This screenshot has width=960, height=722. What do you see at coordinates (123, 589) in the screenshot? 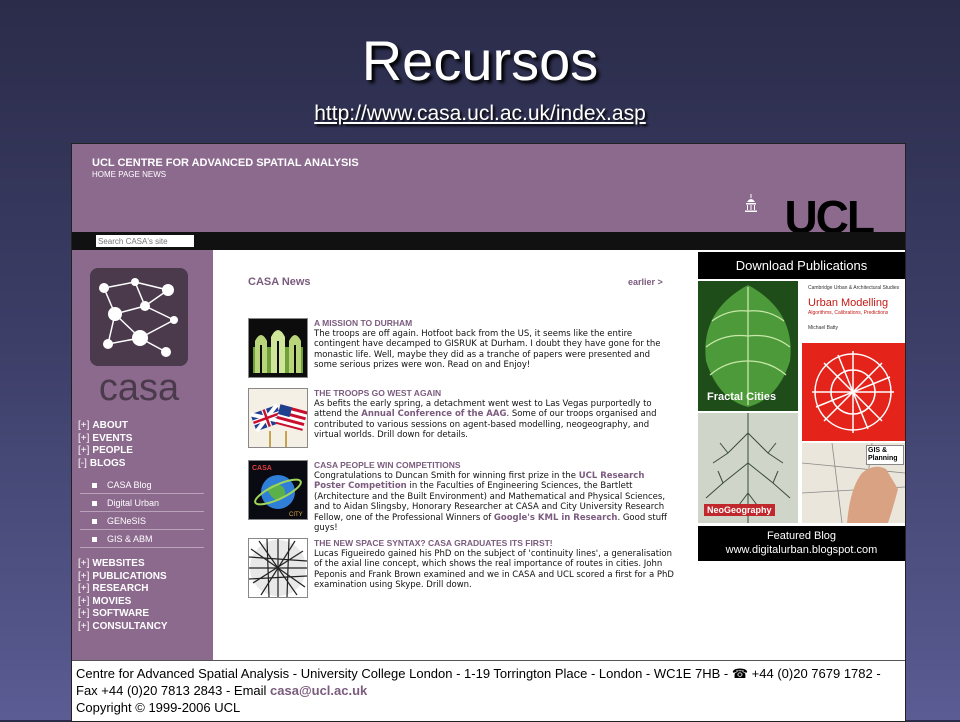
I see `nav-item-research: [+] RESEARCH` at bounding box center [123, 589].